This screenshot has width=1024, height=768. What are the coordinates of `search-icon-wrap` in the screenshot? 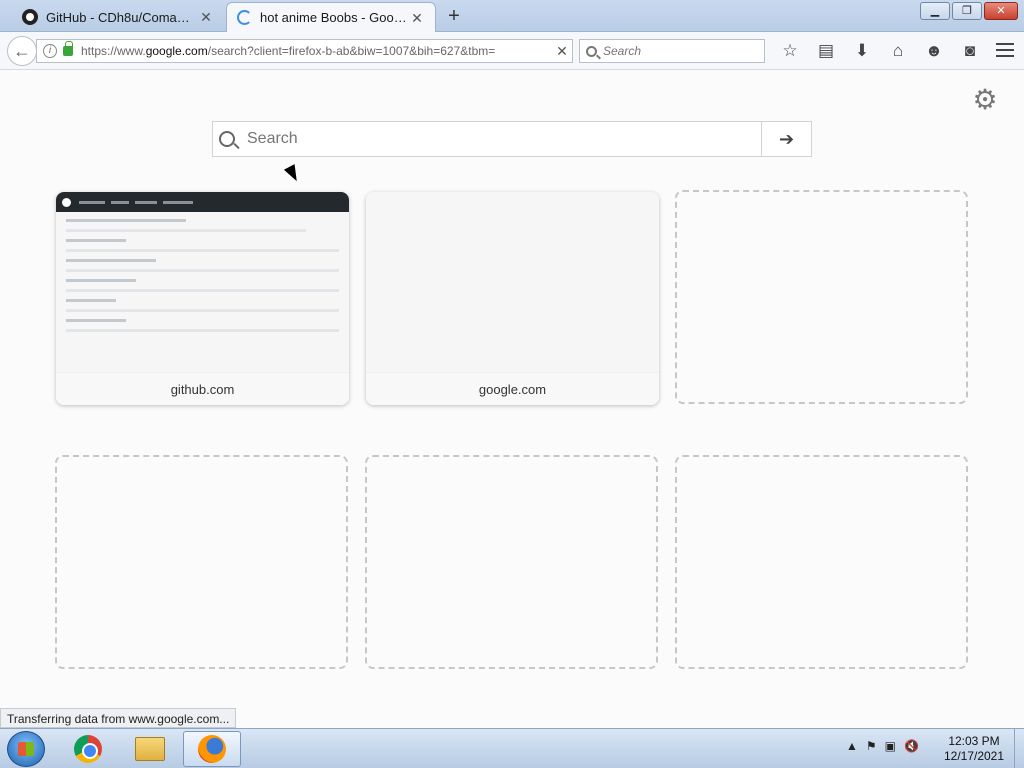 It's located at (230, 139).